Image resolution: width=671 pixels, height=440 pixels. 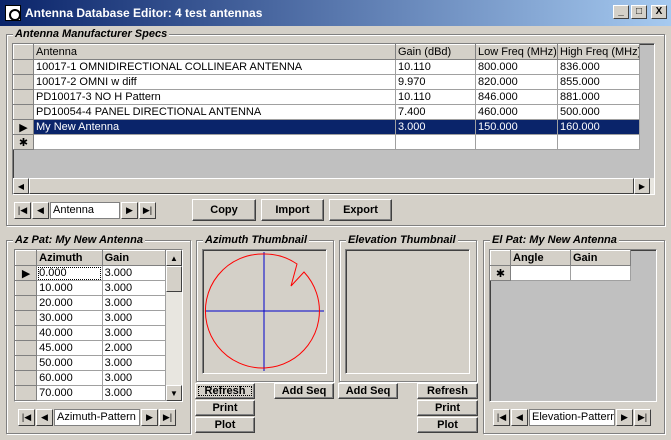 What do you see at coordinates (174, 325) in the screenshot?
I see `az-vertical-scrollbar: ▲ ▼` at bounding box center [174, 325].